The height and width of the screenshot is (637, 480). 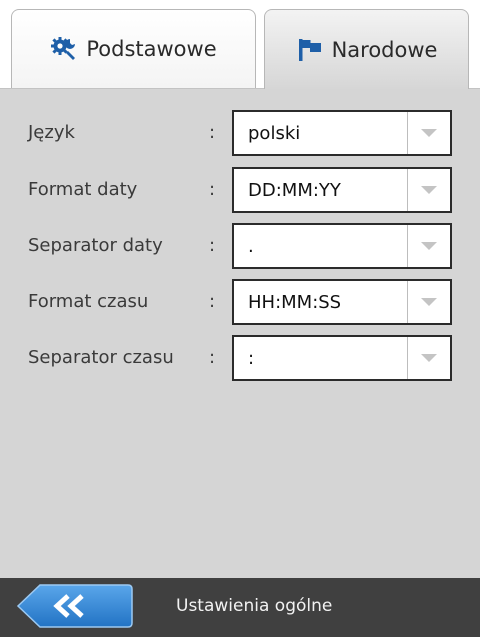 I want to click on setting-label: Separator czasu, so click(x=101, y=357).